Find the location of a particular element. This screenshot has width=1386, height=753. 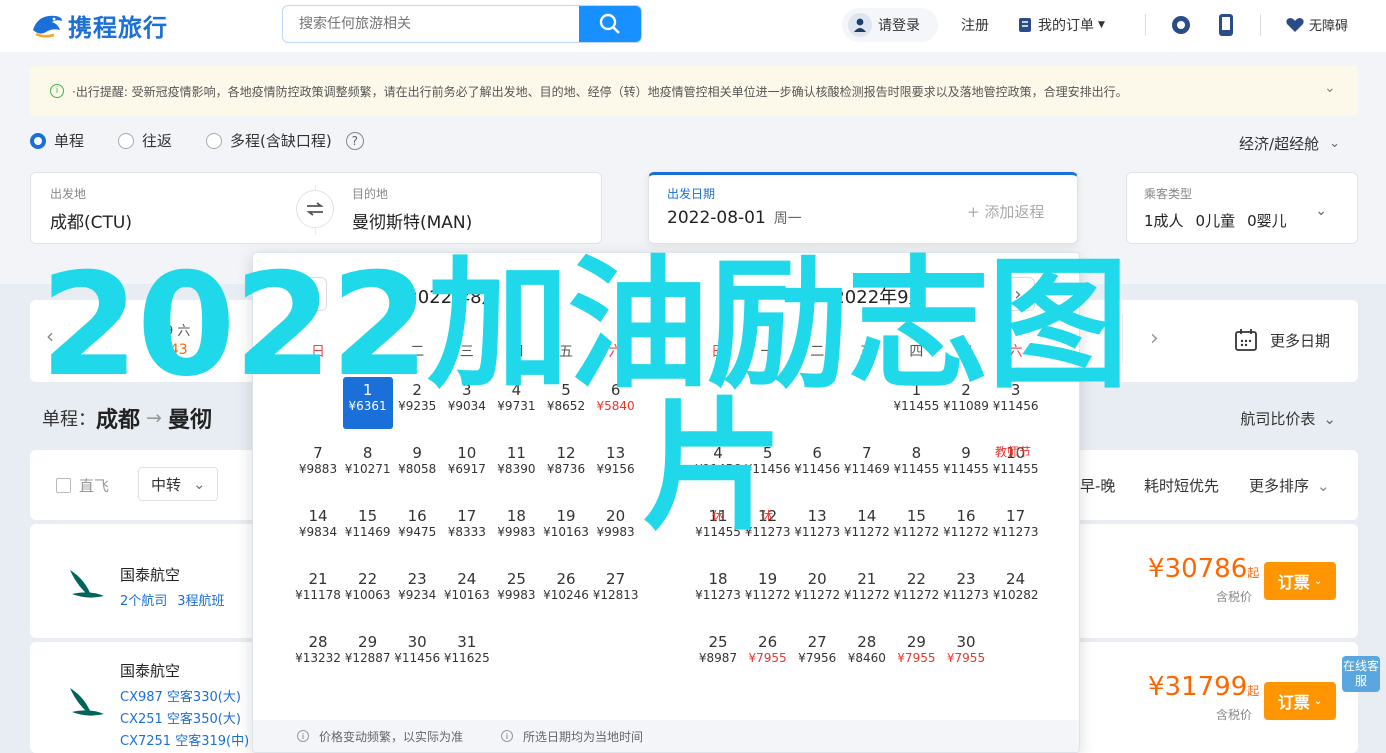

calendar-day: 24 ¥10163 is located at coordinates (467, 592).